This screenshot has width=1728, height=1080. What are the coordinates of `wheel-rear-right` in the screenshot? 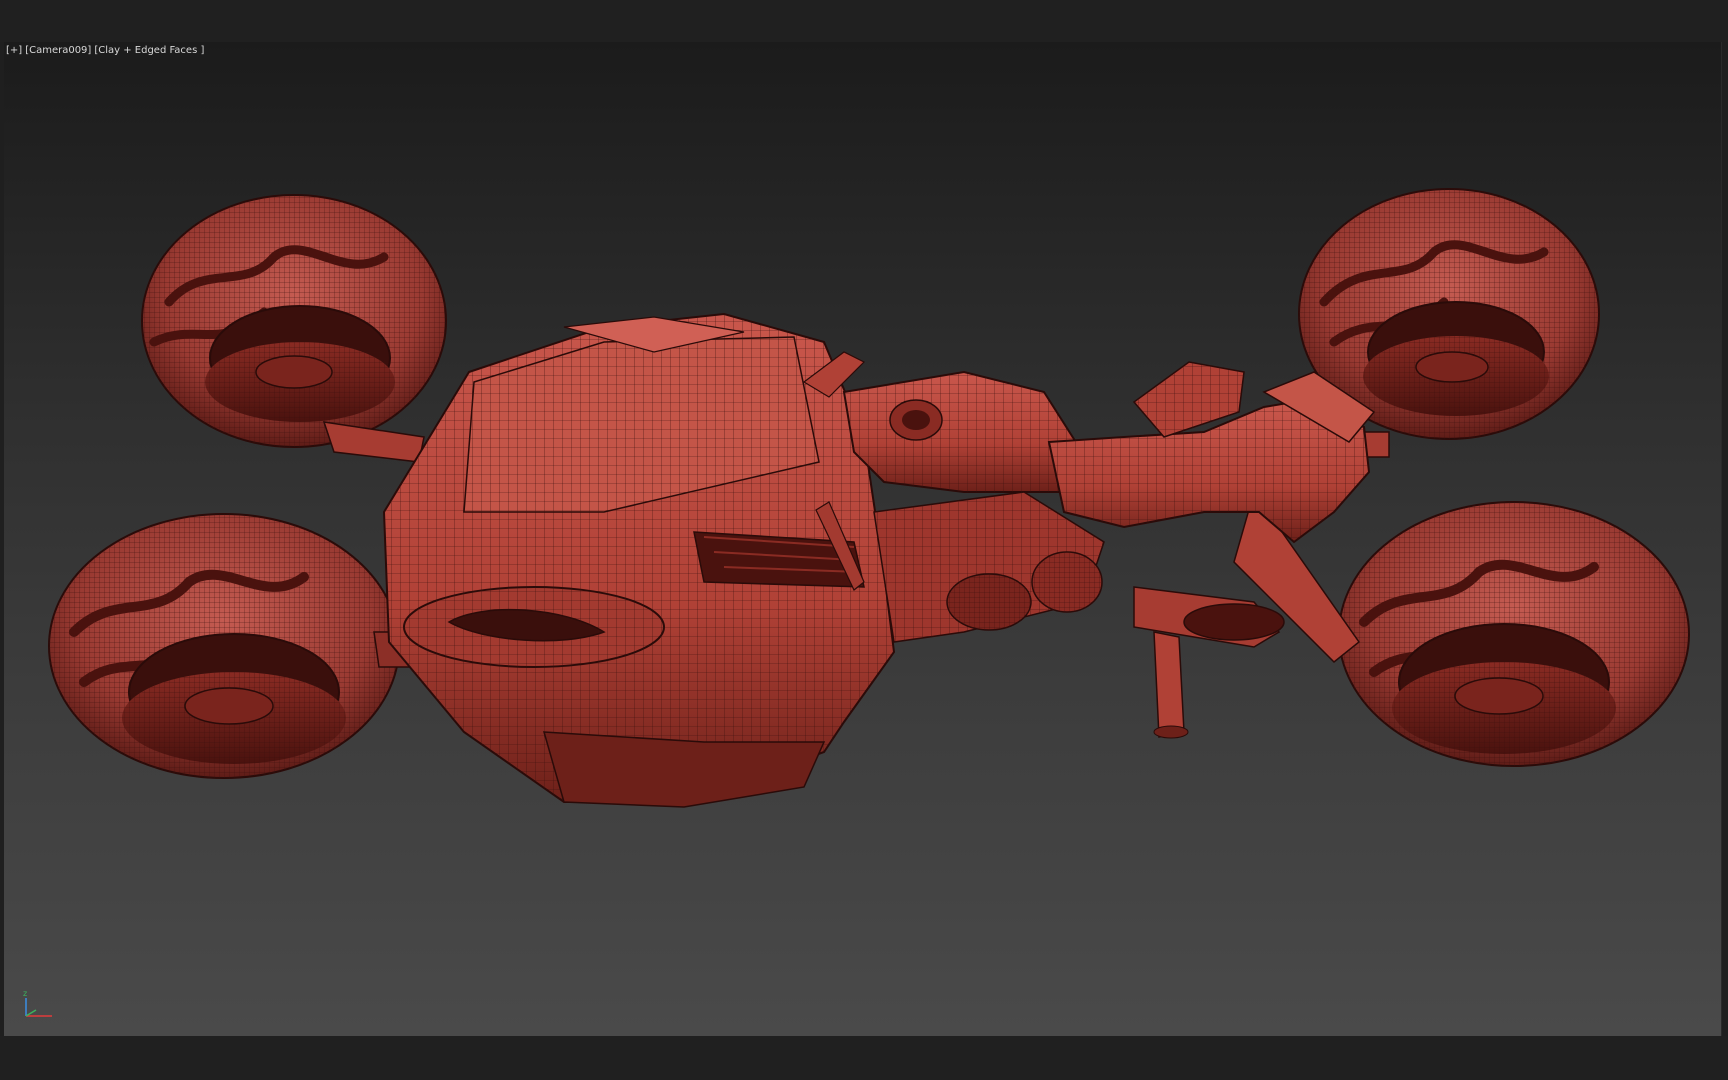 It's located at (224, 646).